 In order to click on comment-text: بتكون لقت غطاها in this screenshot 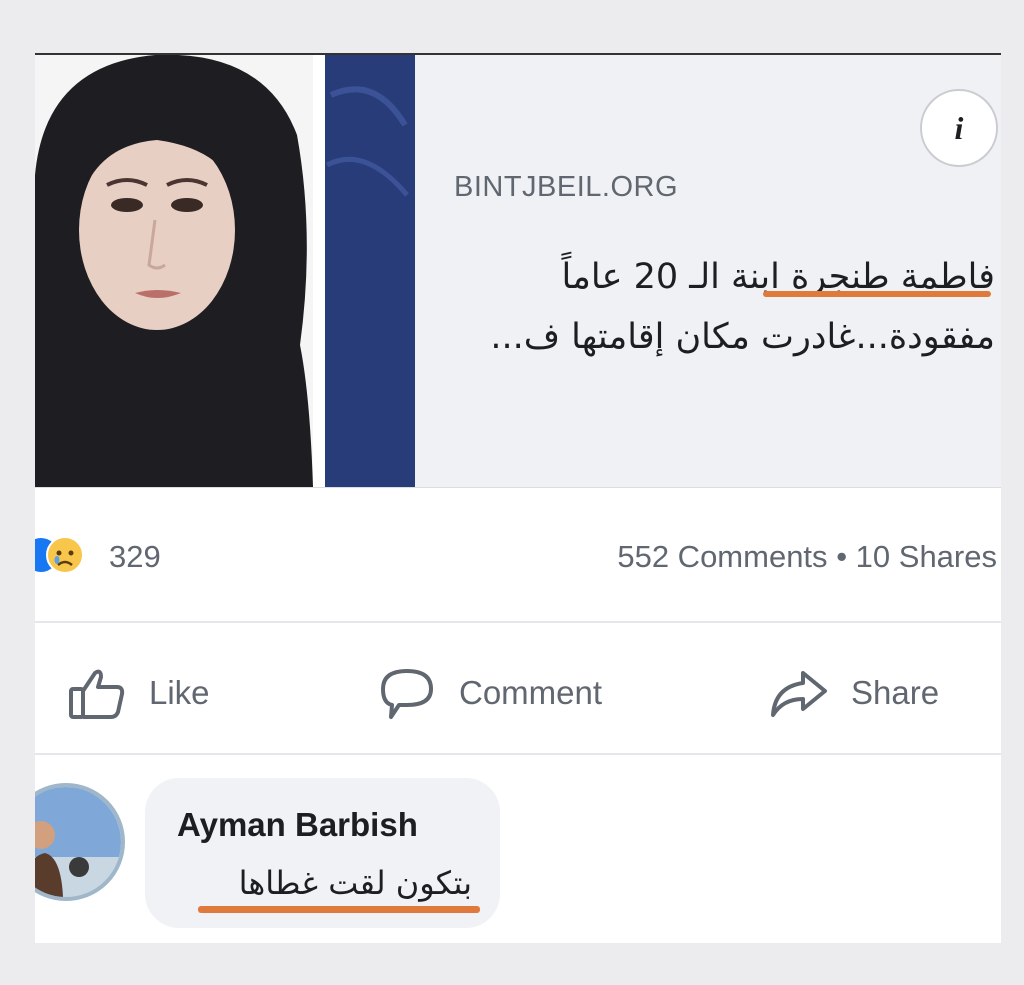, I will do `click(355, 883)`.